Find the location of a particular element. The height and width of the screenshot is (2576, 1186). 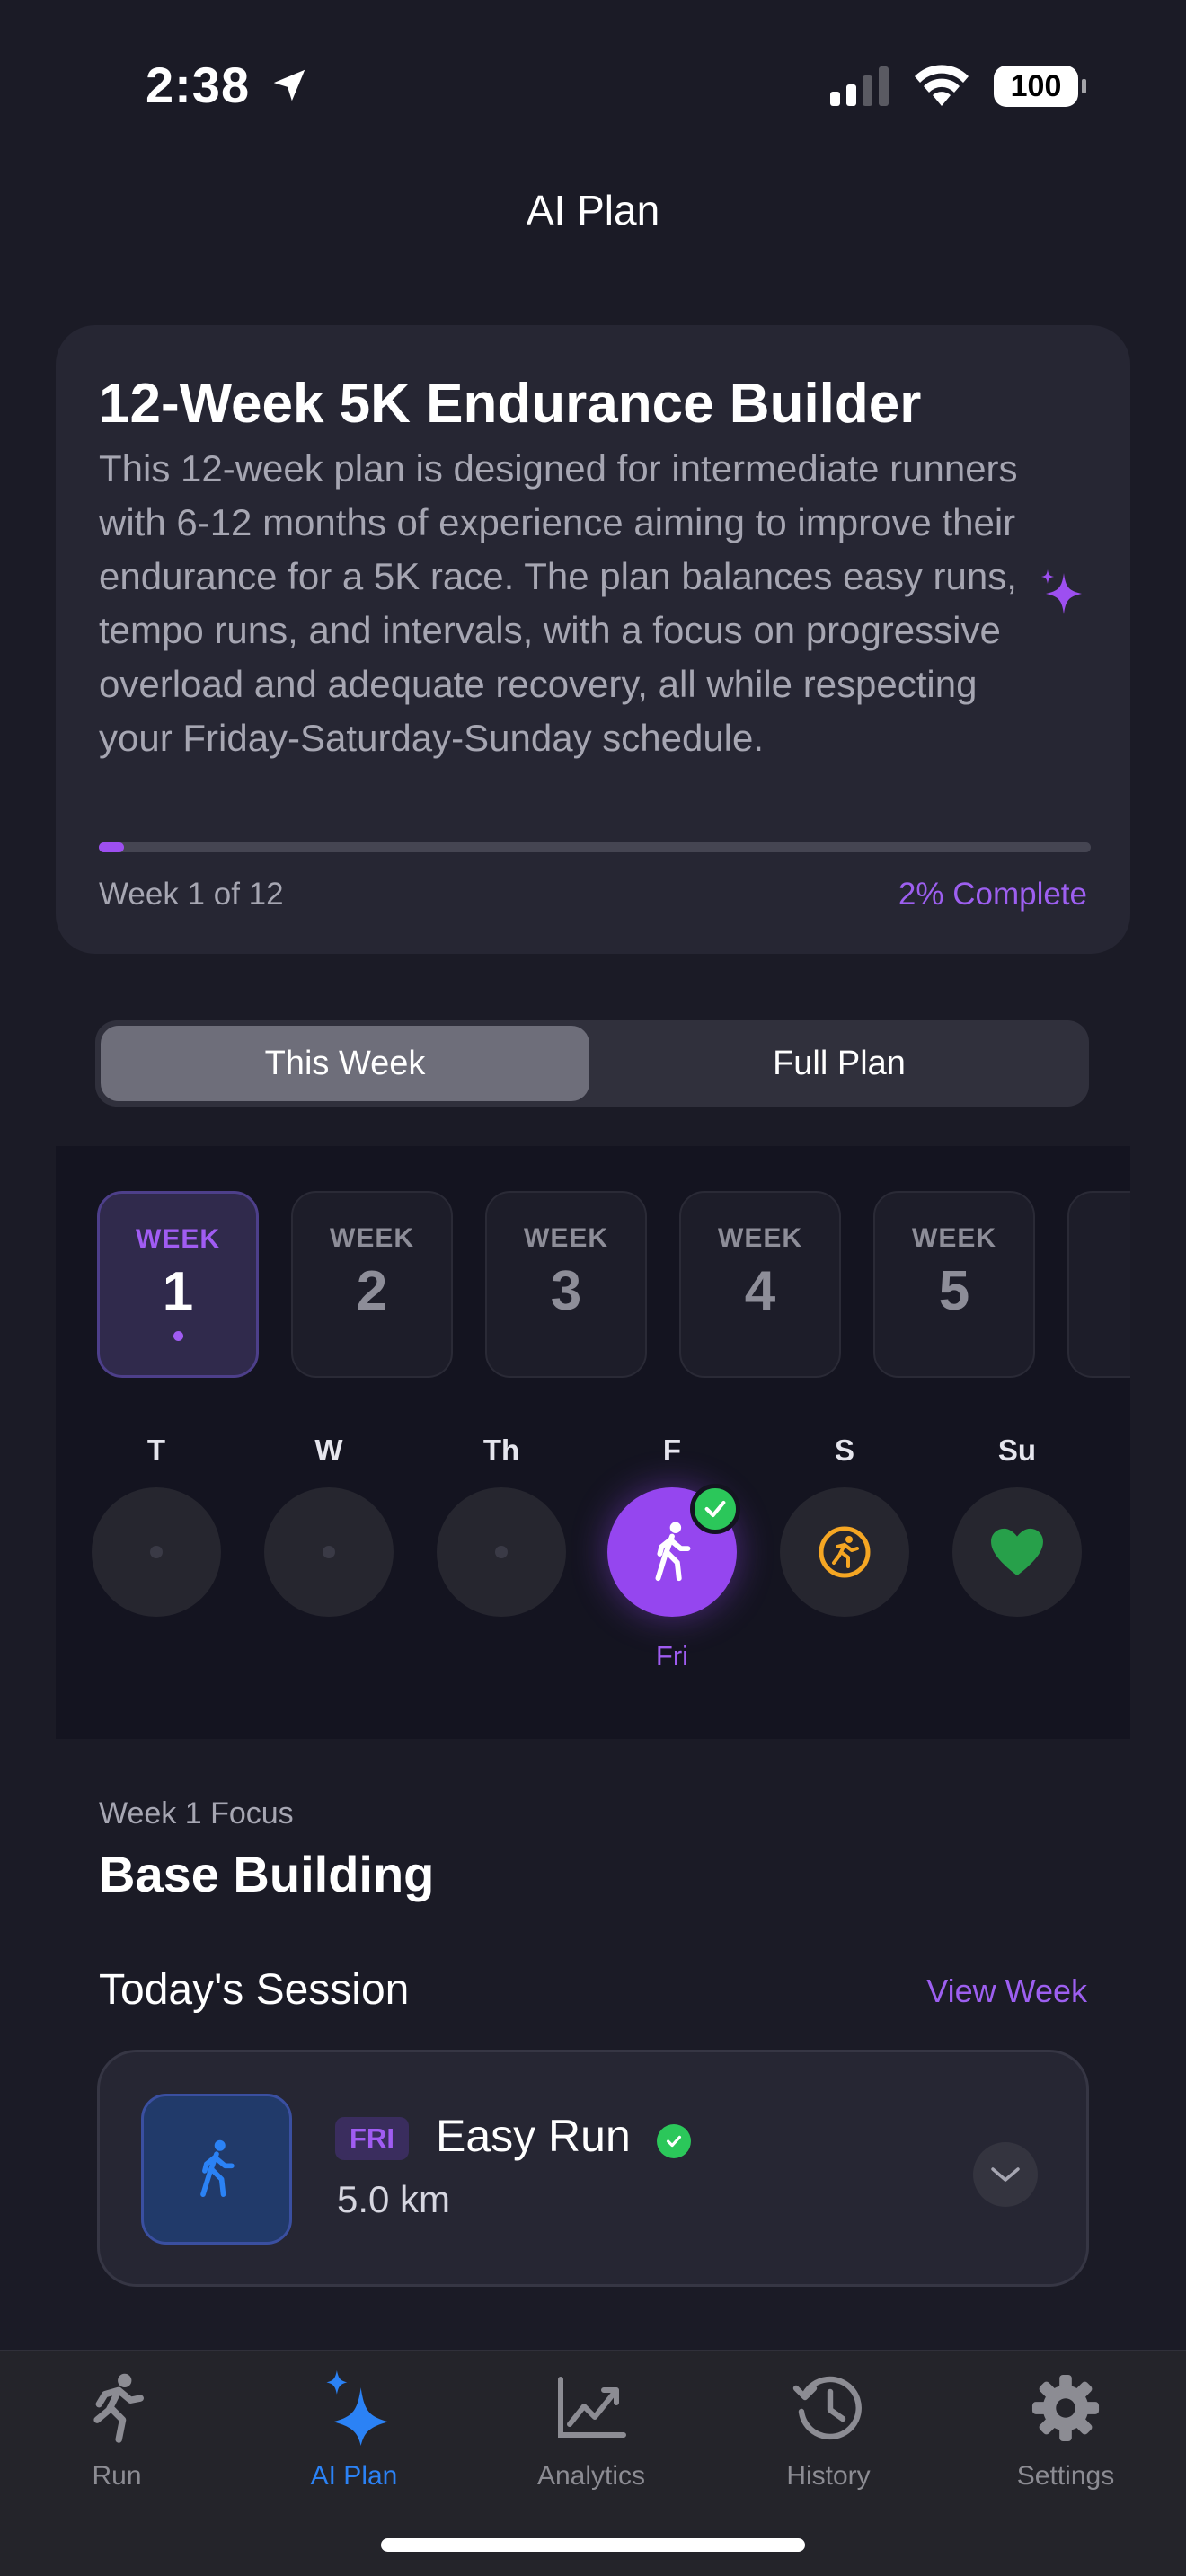

week-chip-3: WEEK 3 is located at coordinates (566, 1284).